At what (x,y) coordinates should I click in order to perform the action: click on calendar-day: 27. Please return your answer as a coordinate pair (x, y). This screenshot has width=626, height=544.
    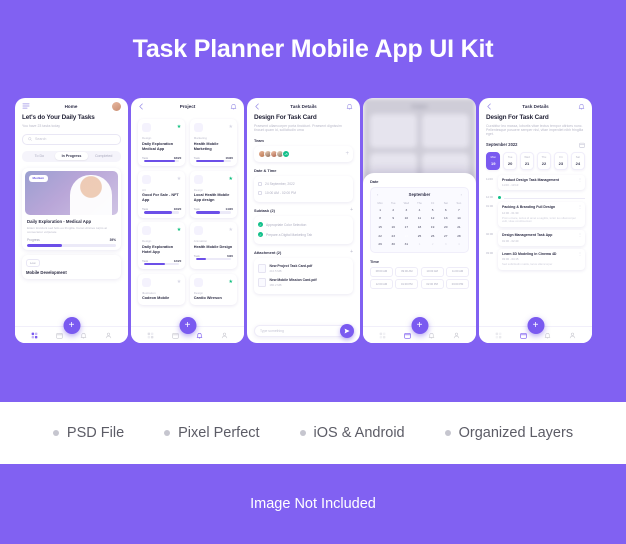
    Looking at the image, I should click on (446, 236).